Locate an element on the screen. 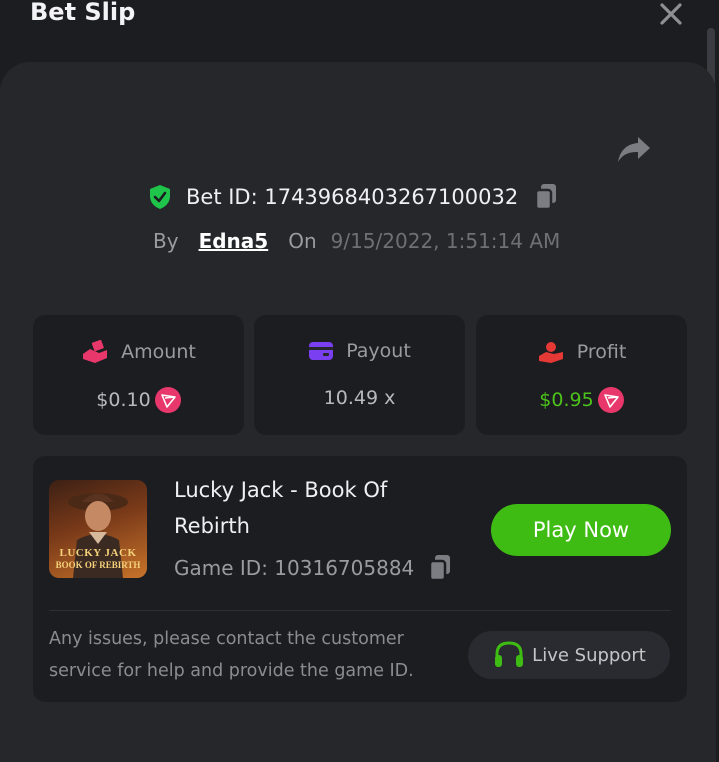 The width and height of the screenshot is (719, 762). payout-value: 10.49 x is located at coordinates (359, 398).